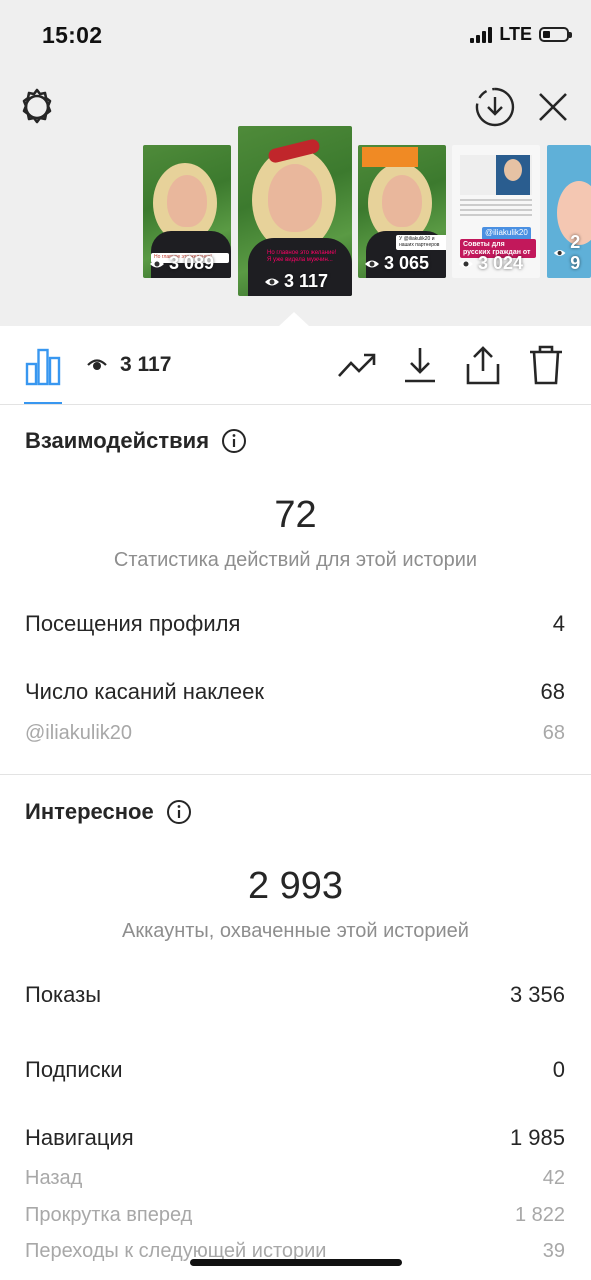  I want to click on story-thumbnail: Но главное это желание! 3 089, so click(187, 211).